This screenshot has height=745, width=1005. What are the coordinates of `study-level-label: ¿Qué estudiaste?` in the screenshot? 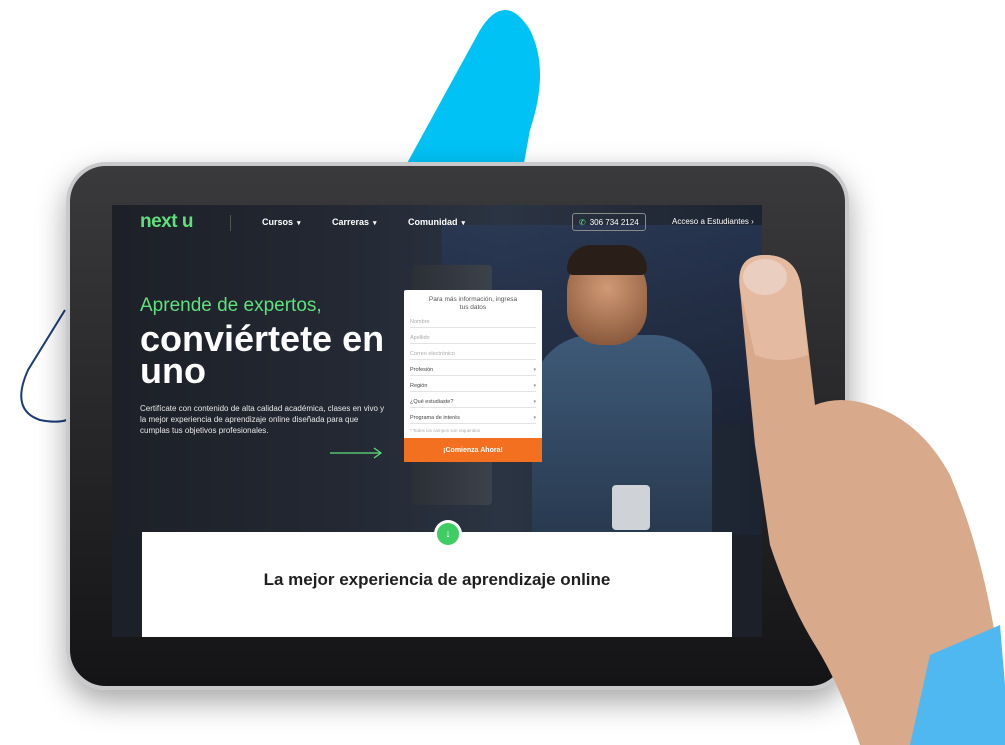 It's located at (432, 401).